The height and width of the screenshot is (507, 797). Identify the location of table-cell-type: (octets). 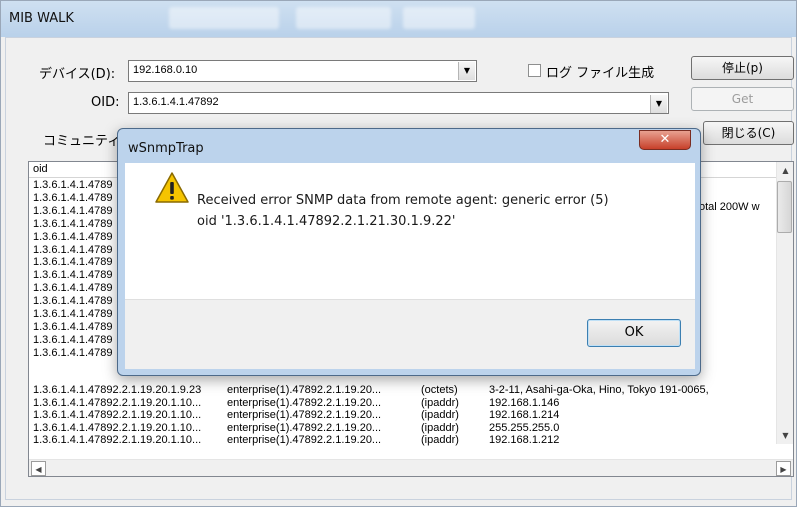
(439, 390).